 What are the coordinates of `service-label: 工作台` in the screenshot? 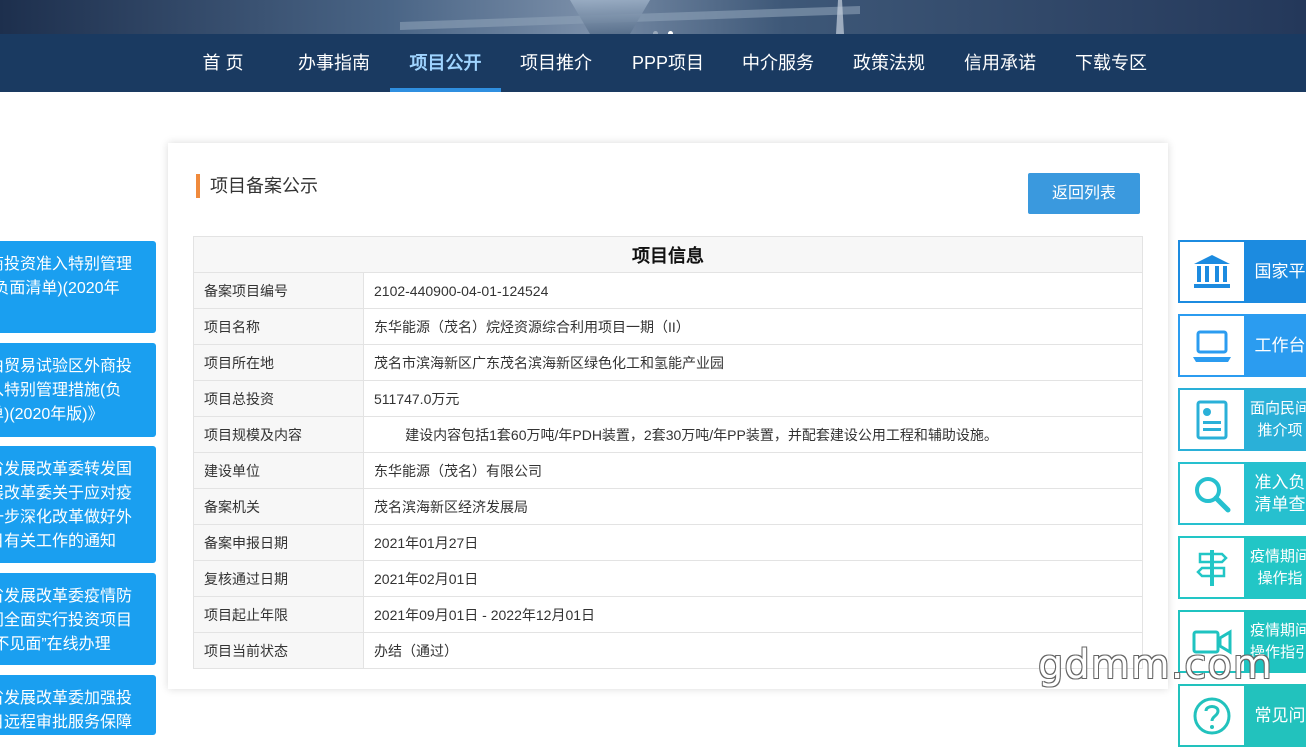 It's located at (1280, 345).